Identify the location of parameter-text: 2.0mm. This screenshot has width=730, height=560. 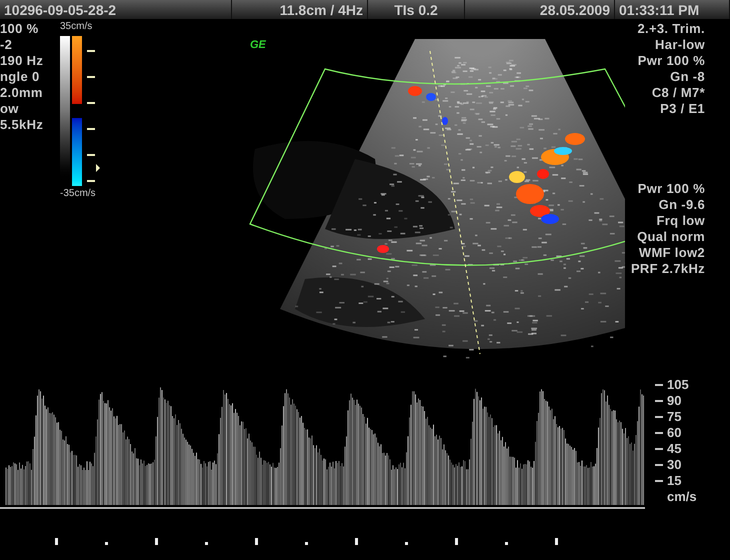
(22, 93).